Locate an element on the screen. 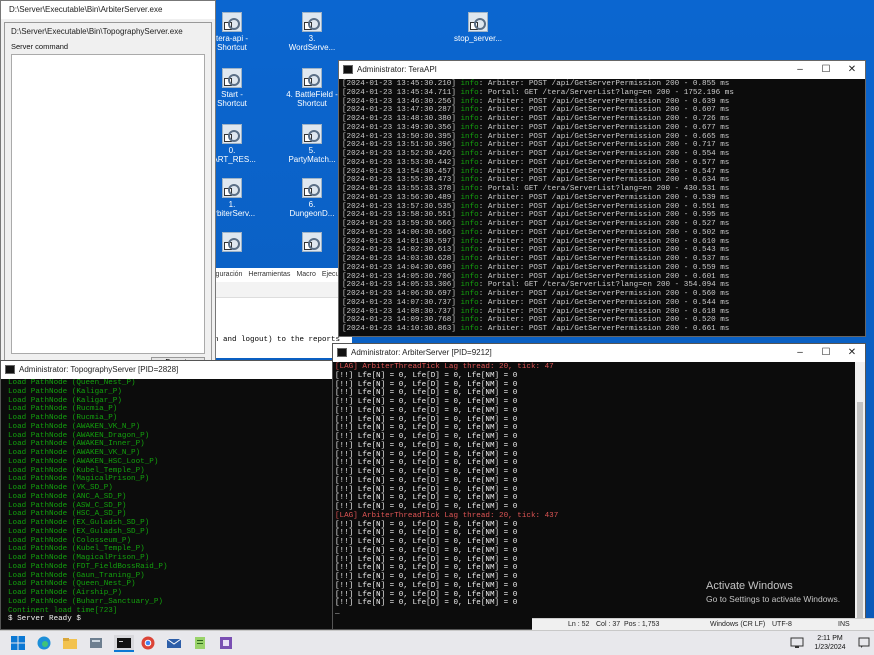  editor-text: n and logout) to the reports is located at coordinates (282, 328).